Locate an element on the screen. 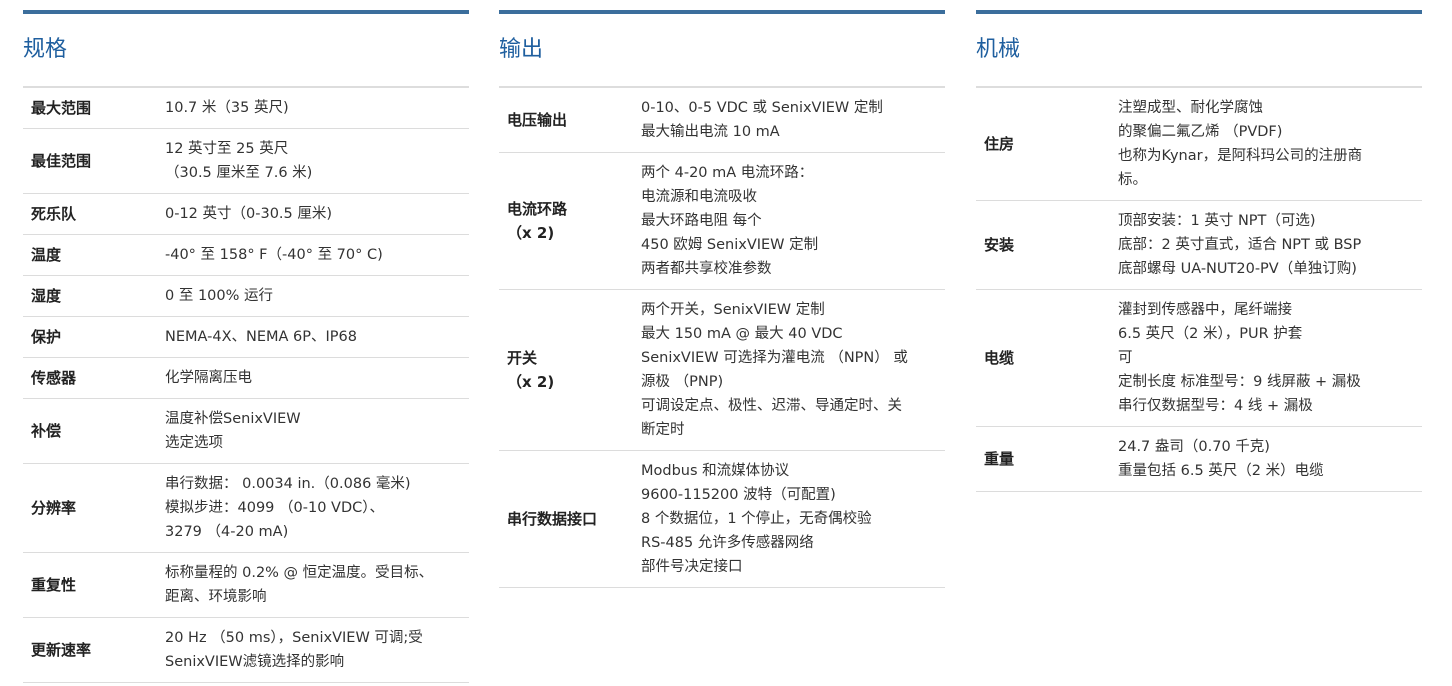  row-value-line: 两个开关，SenixVIEW 定制 is located at coordinates (733, 310).